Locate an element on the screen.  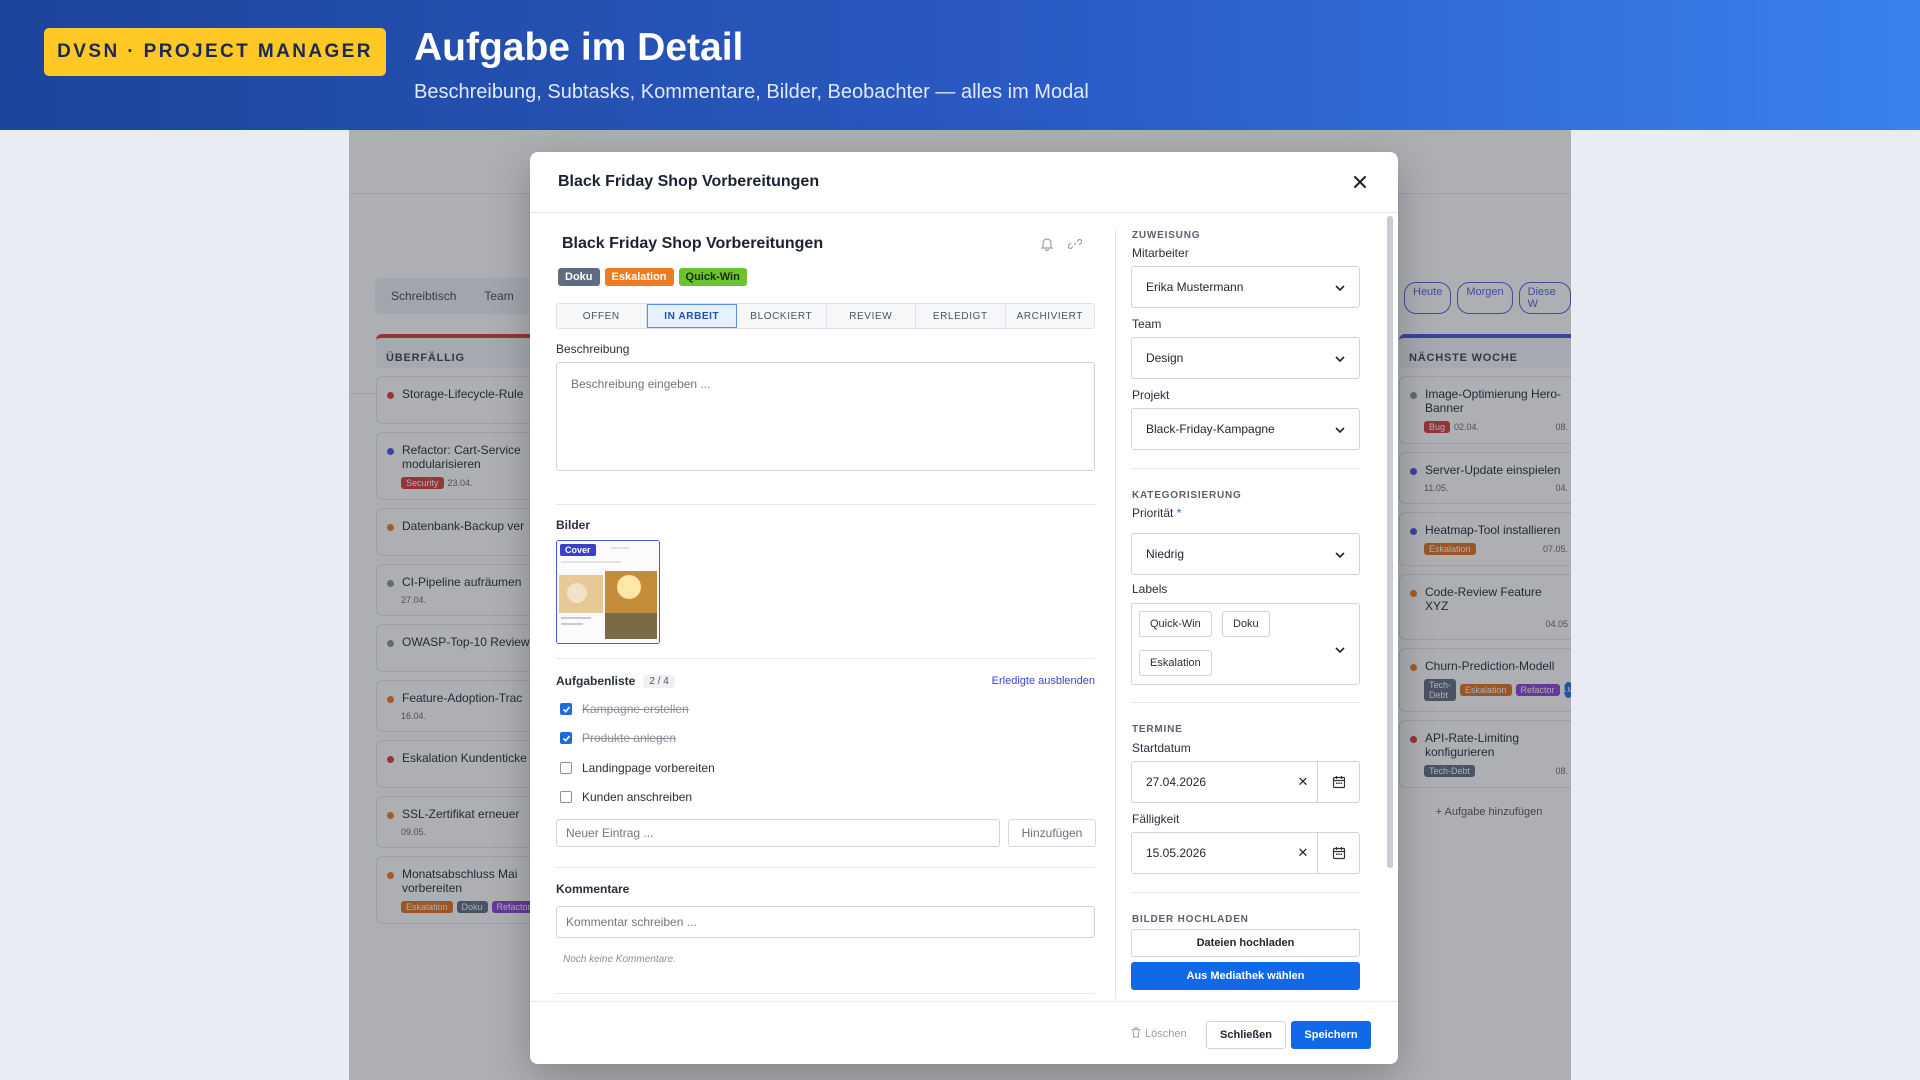
checklist-item: Produkte anlegen is located at coordinates (618, 738).